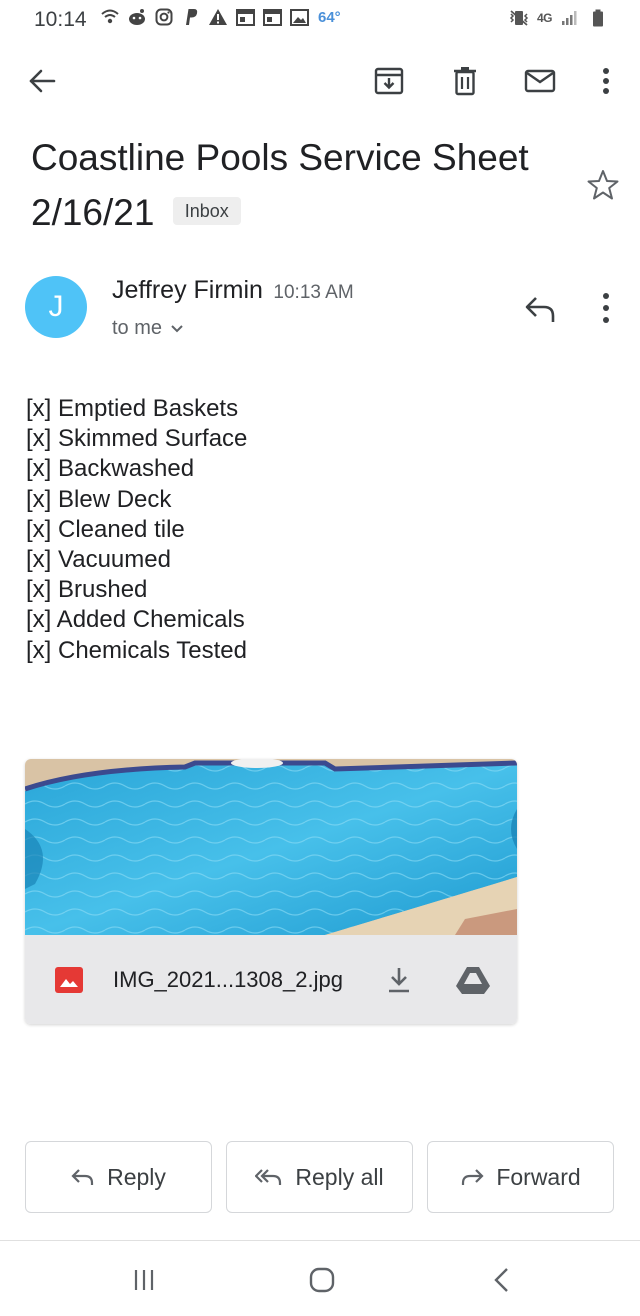  What do you see at coordinates (105, 529) in the screenshot?
I see `body-line: [x] Cleaned tile` at bounding box center [105, 529].